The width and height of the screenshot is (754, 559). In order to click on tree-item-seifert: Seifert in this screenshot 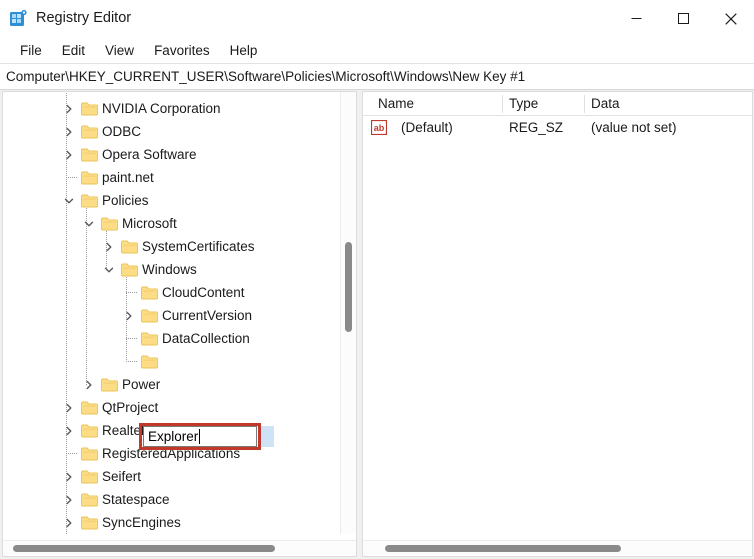, I will do `click(172, 476)`.